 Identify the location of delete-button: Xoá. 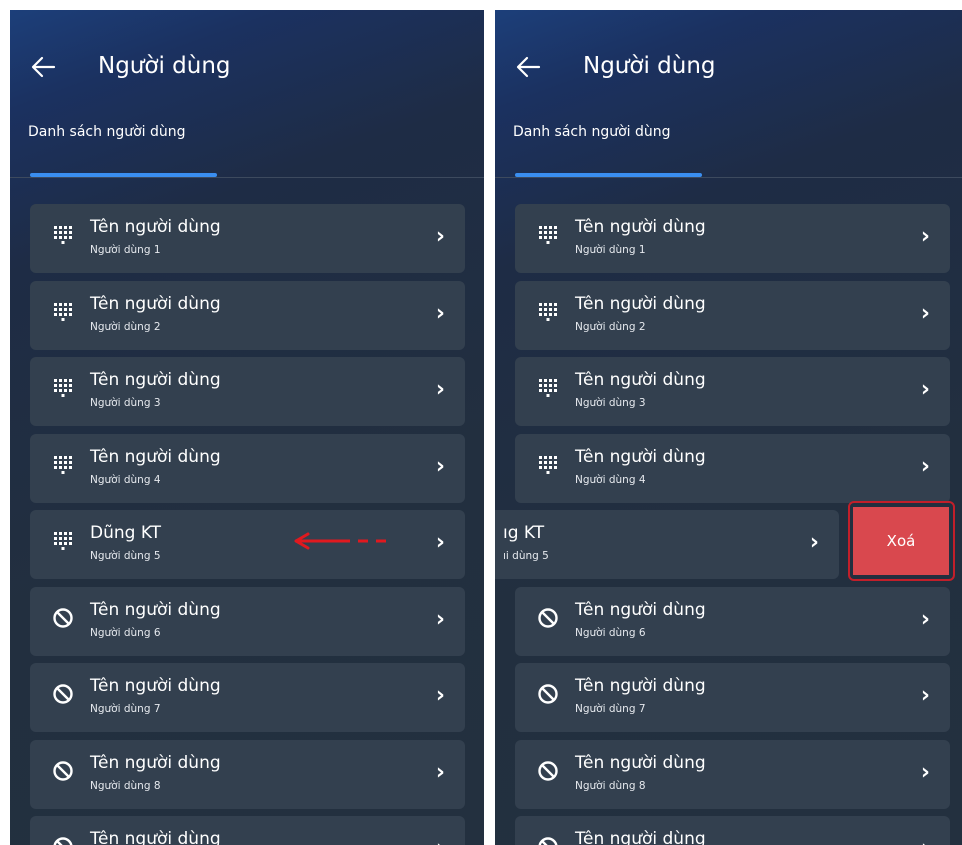
(901, 541).